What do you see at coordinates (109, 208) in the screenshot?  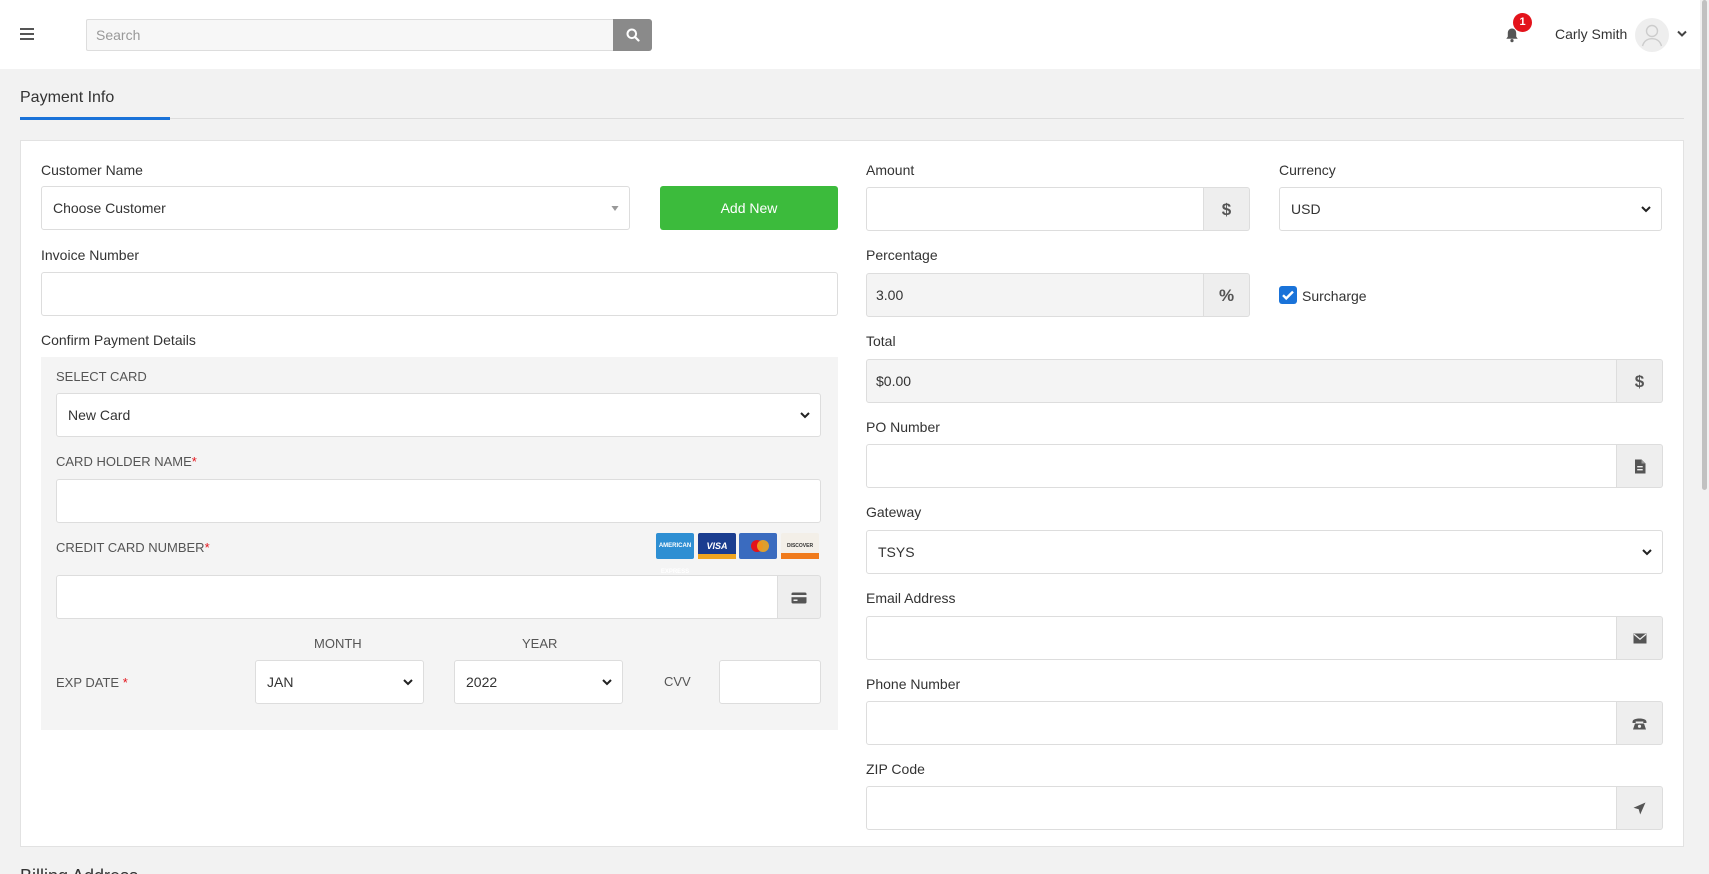 I see `customer-select-value: Choose Customer` at bounding box center [109, 208].